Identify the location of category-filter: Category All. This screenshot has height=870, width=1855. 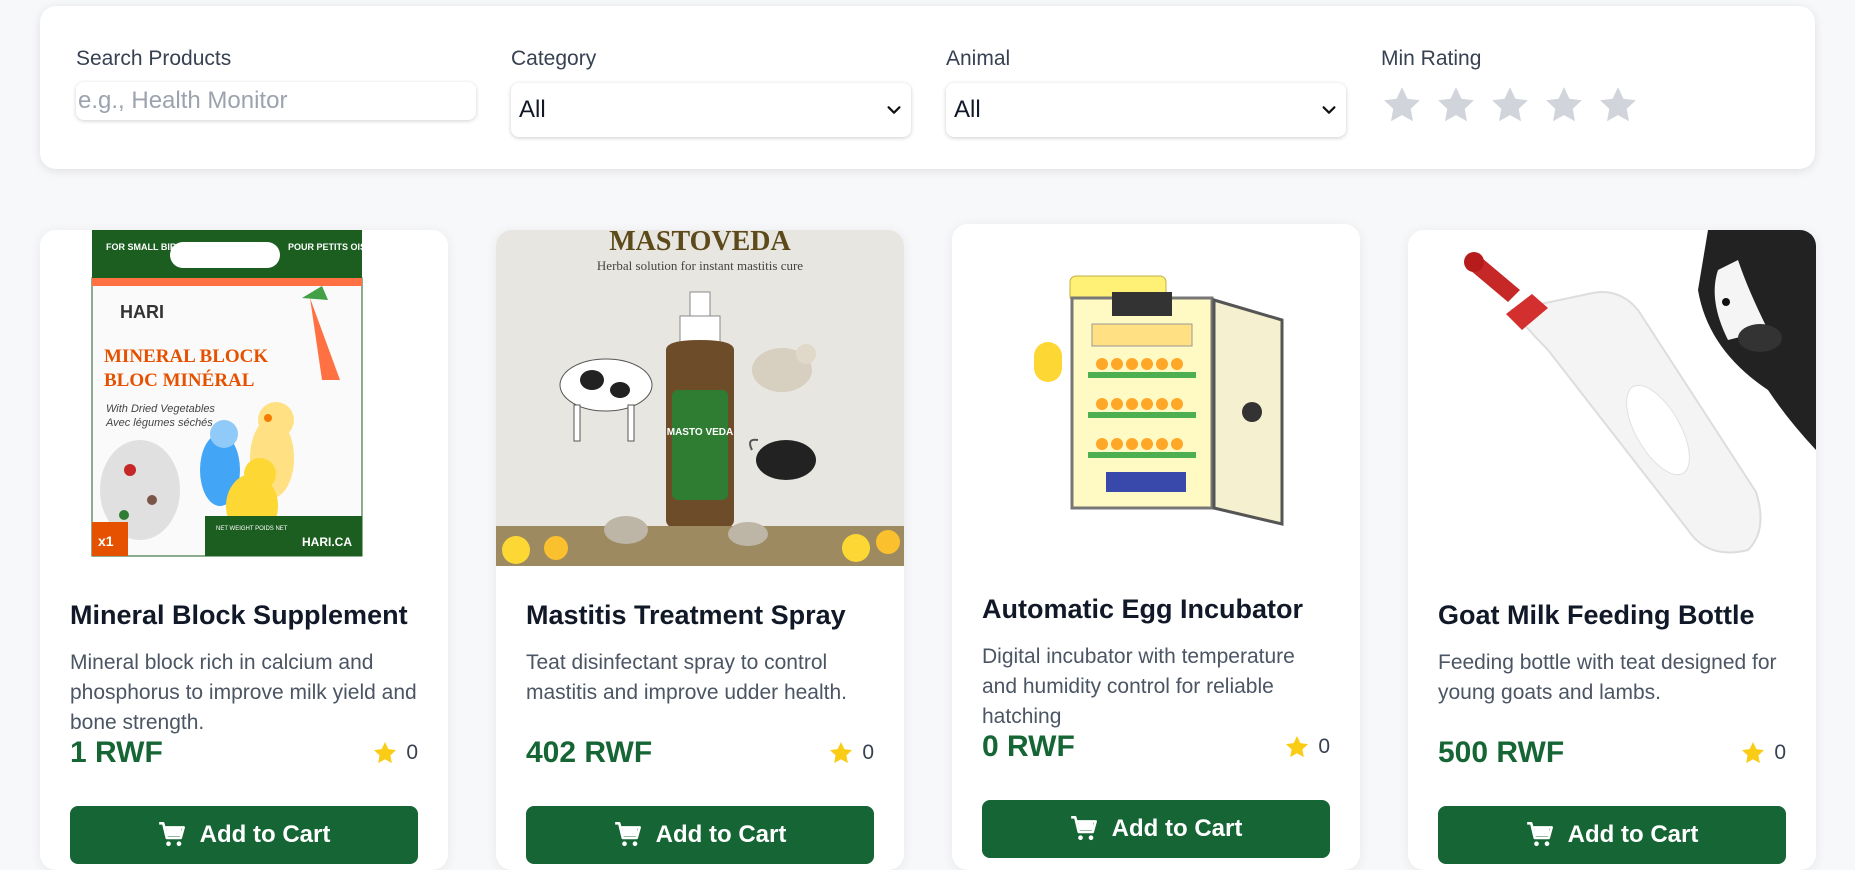
(711, 91).